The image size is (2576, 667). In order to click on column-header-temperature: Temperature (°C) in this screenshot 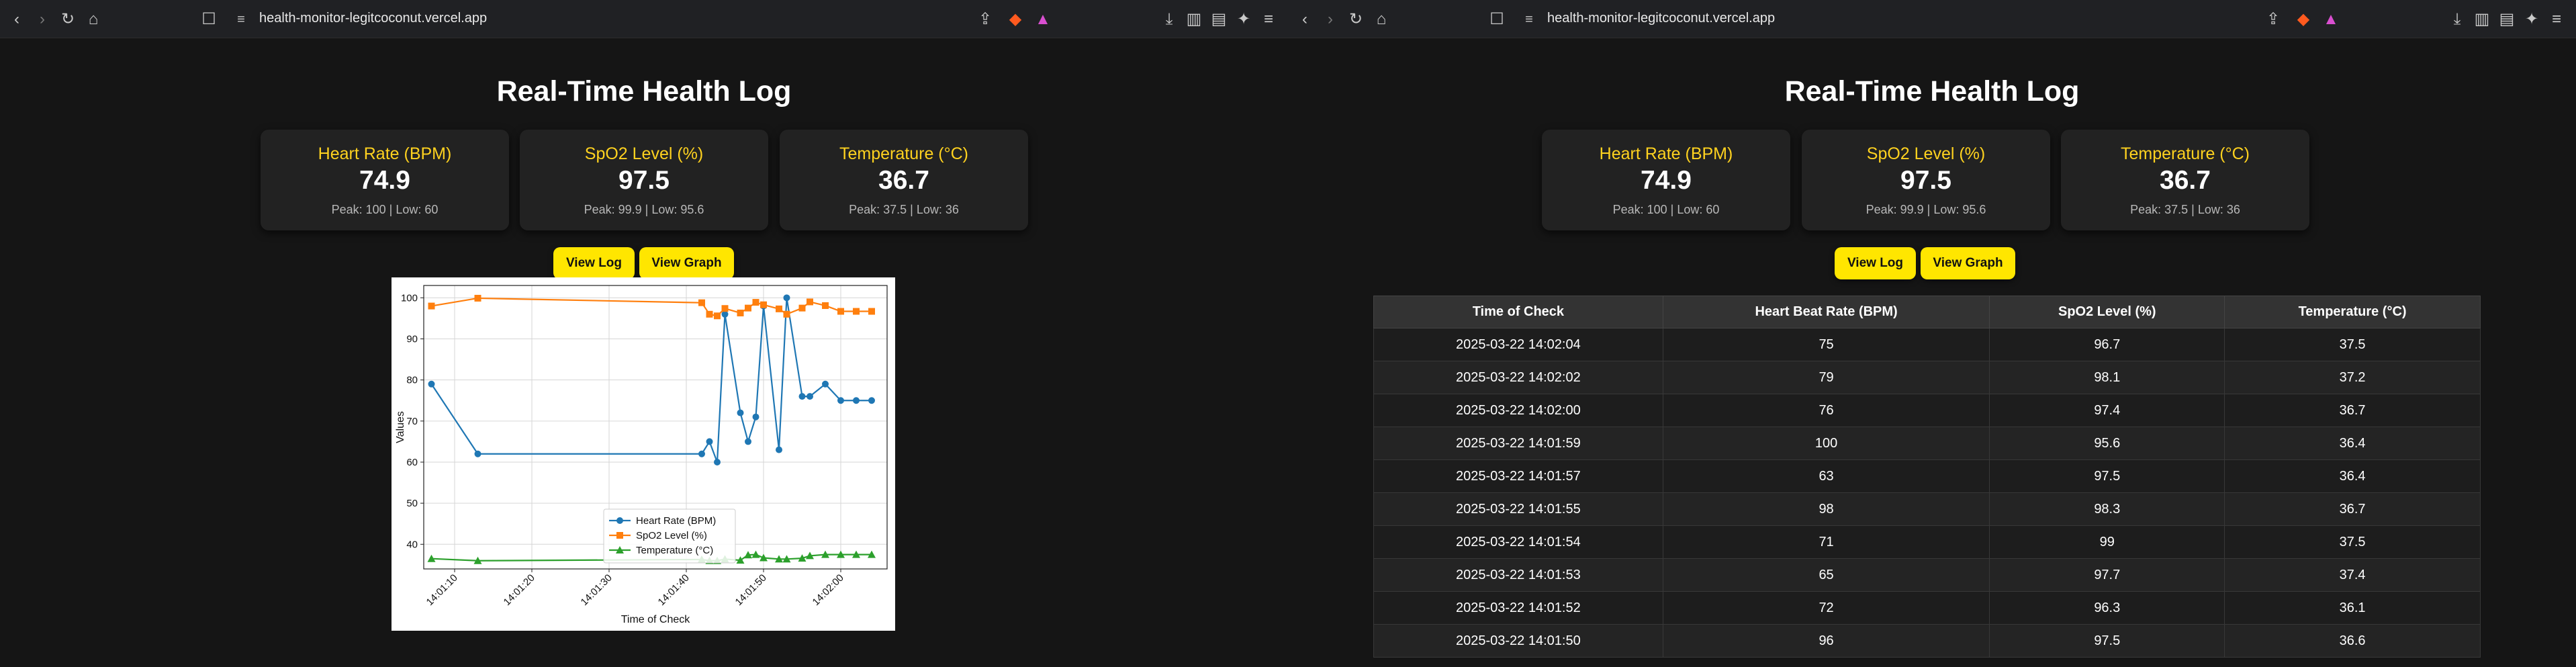, I will do `click(2352, 312)`.